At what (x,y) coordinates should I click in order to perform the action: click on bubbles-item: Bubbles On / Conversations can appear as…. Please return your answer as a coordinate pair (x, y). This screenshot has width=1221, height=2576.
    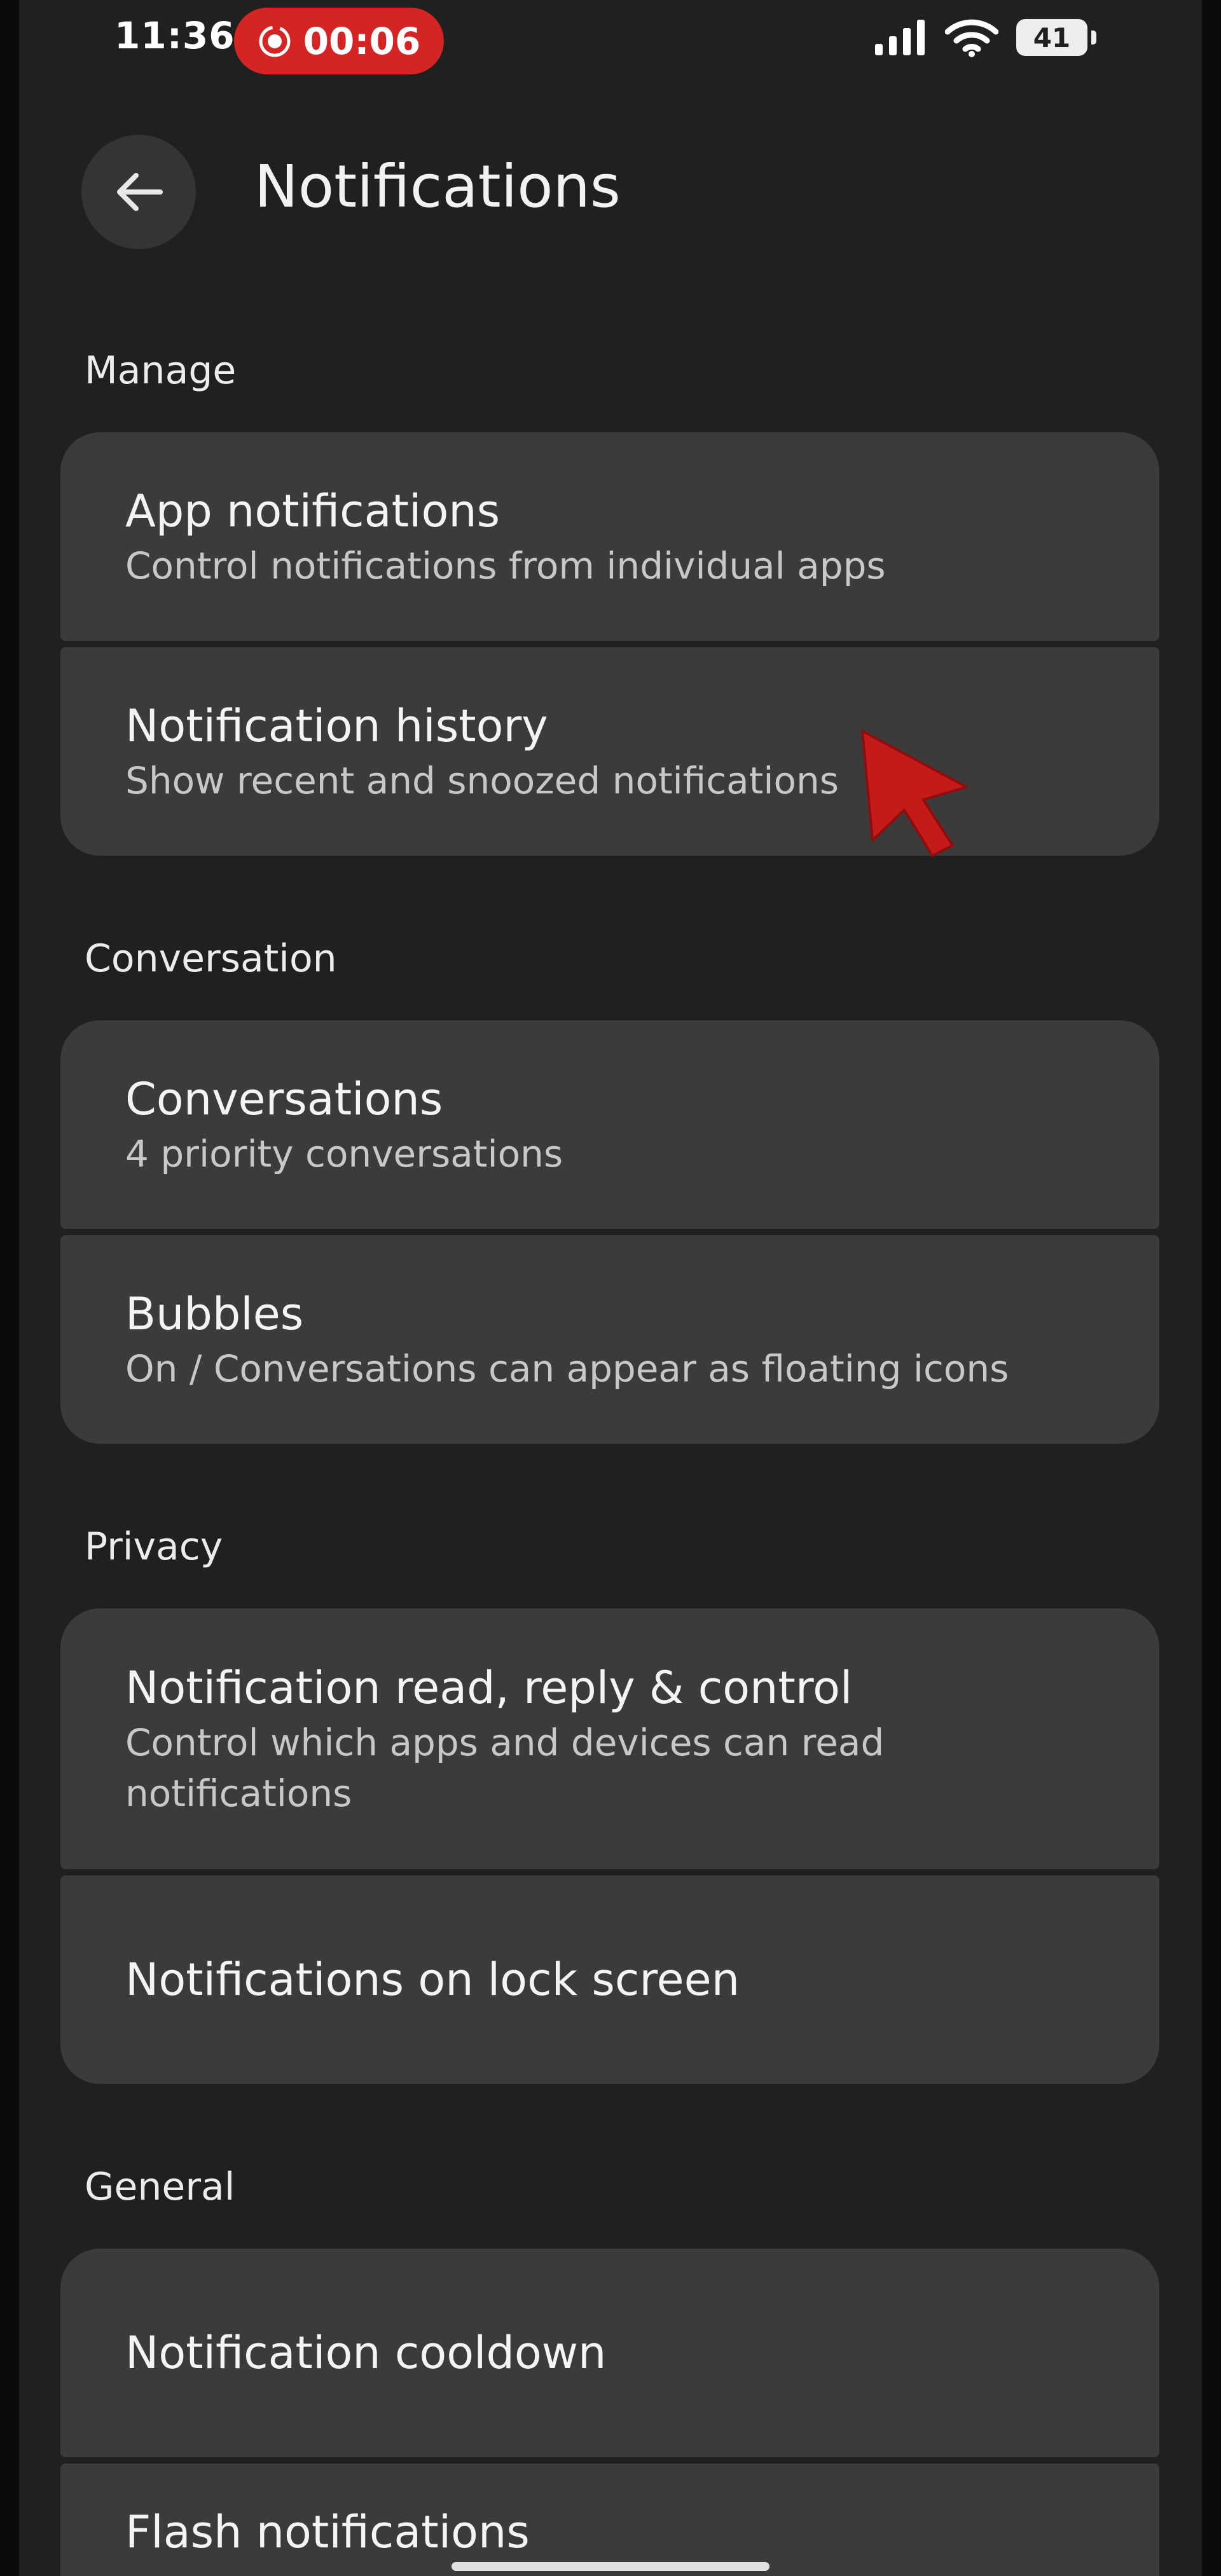
    Looking at the image, I should click on (609, 1339).